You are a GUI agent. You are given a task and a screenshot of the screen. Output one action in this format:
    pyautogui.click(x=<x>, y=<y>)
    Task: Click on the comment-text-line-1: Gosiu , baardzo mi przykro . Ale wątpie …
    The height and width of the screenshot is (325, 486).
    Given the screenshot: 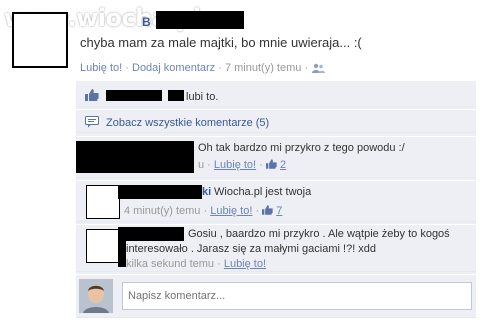 What is the action you would take?
    pyautogui.click(x=319, y=234)
    